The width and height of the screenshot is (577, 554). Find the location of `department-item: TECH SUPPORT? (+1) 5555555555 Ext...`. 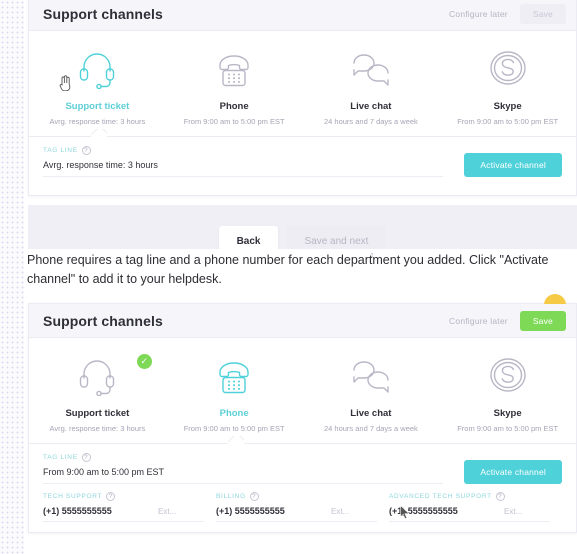

department-item: TECH SUPPORT? (+1) 5555555555 Ext... is located at coordinates (129, 507).